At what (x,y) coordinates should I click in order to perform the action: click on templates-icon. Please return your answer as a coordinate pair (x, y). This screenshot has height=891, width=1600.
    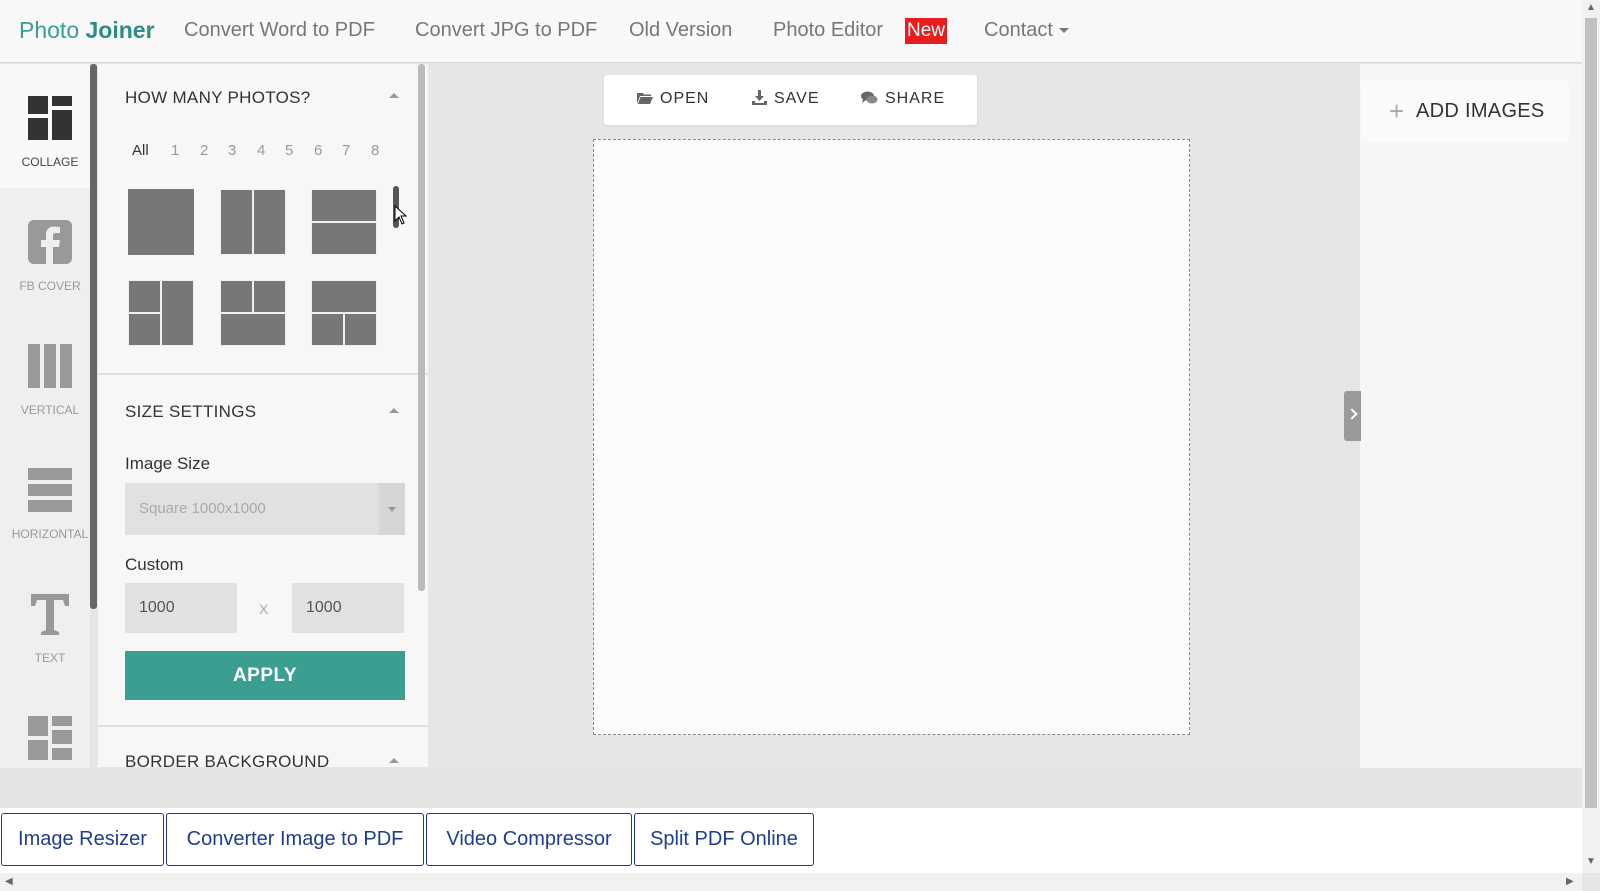
    Looking at the image, I should click on (50, 738).